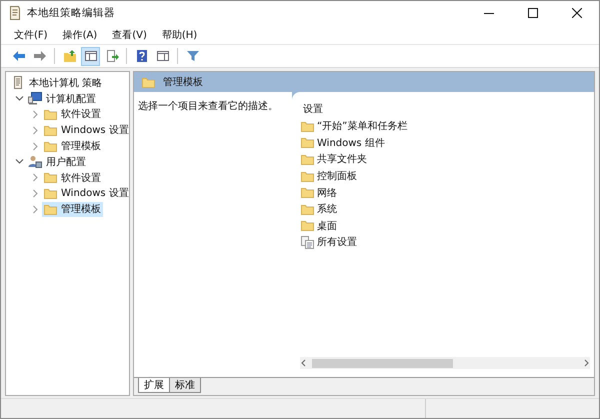 This screenshot has width=600, height=419. I want to click on window-title: 本地组策略编辑器, so click(71, 13).